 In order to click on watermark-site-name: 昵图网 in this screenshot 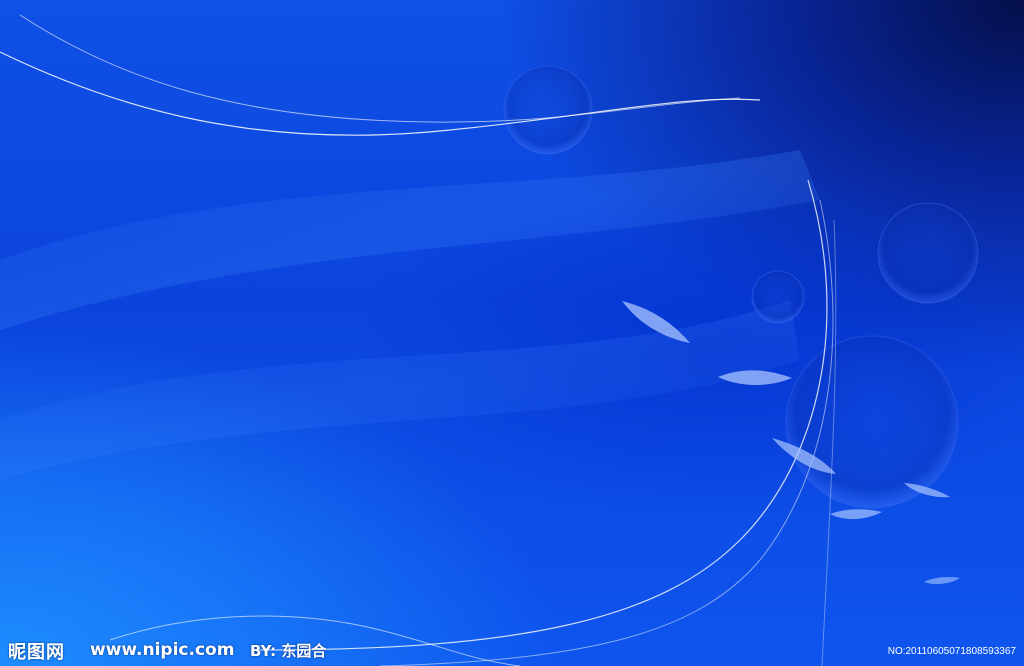, I will do `click(36, 652)`.